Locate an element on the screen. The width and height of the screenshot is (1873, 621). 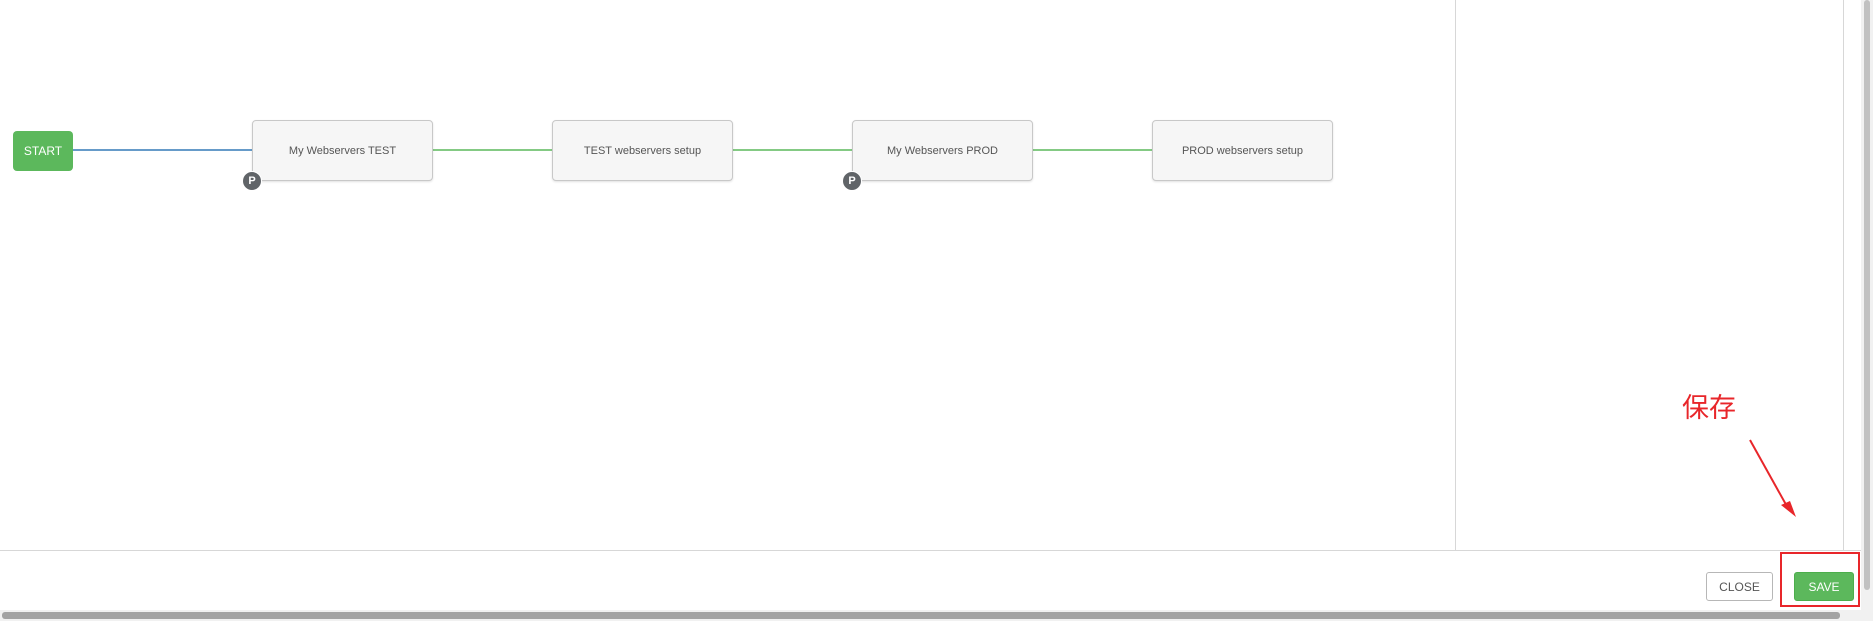
annotation-label: 保存 is located at coordinates (1709, 408).